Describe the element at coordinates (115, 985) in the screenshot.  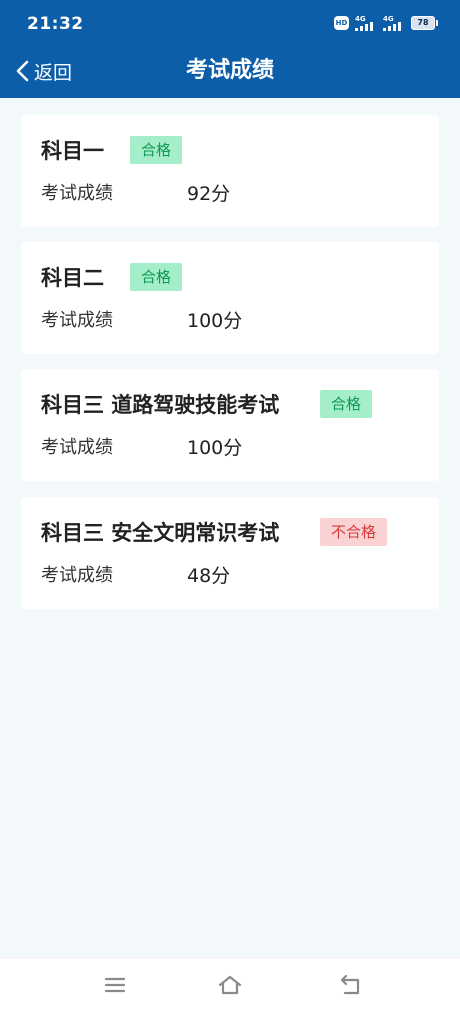
I see `menu-icon` at that location.